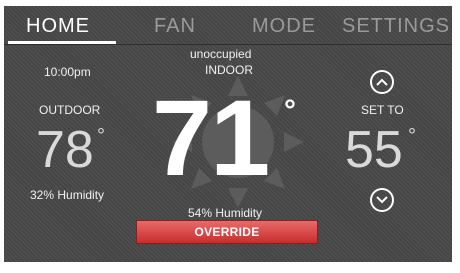  I want to click on indoor-degree: °, so click(290, 110).